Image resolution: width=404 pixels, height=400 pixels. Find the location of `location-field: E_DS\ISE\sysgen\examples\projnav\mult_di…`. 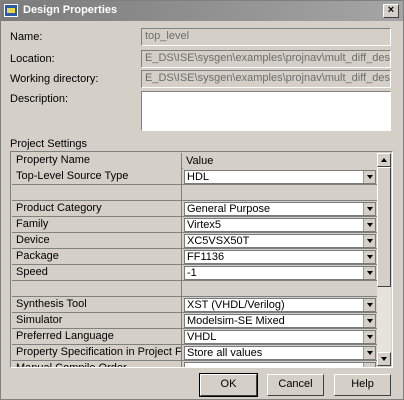

location-field: E_DS\ISE\sysgen\examples\projnav\mult_di… is located at coordinates (266, 59).